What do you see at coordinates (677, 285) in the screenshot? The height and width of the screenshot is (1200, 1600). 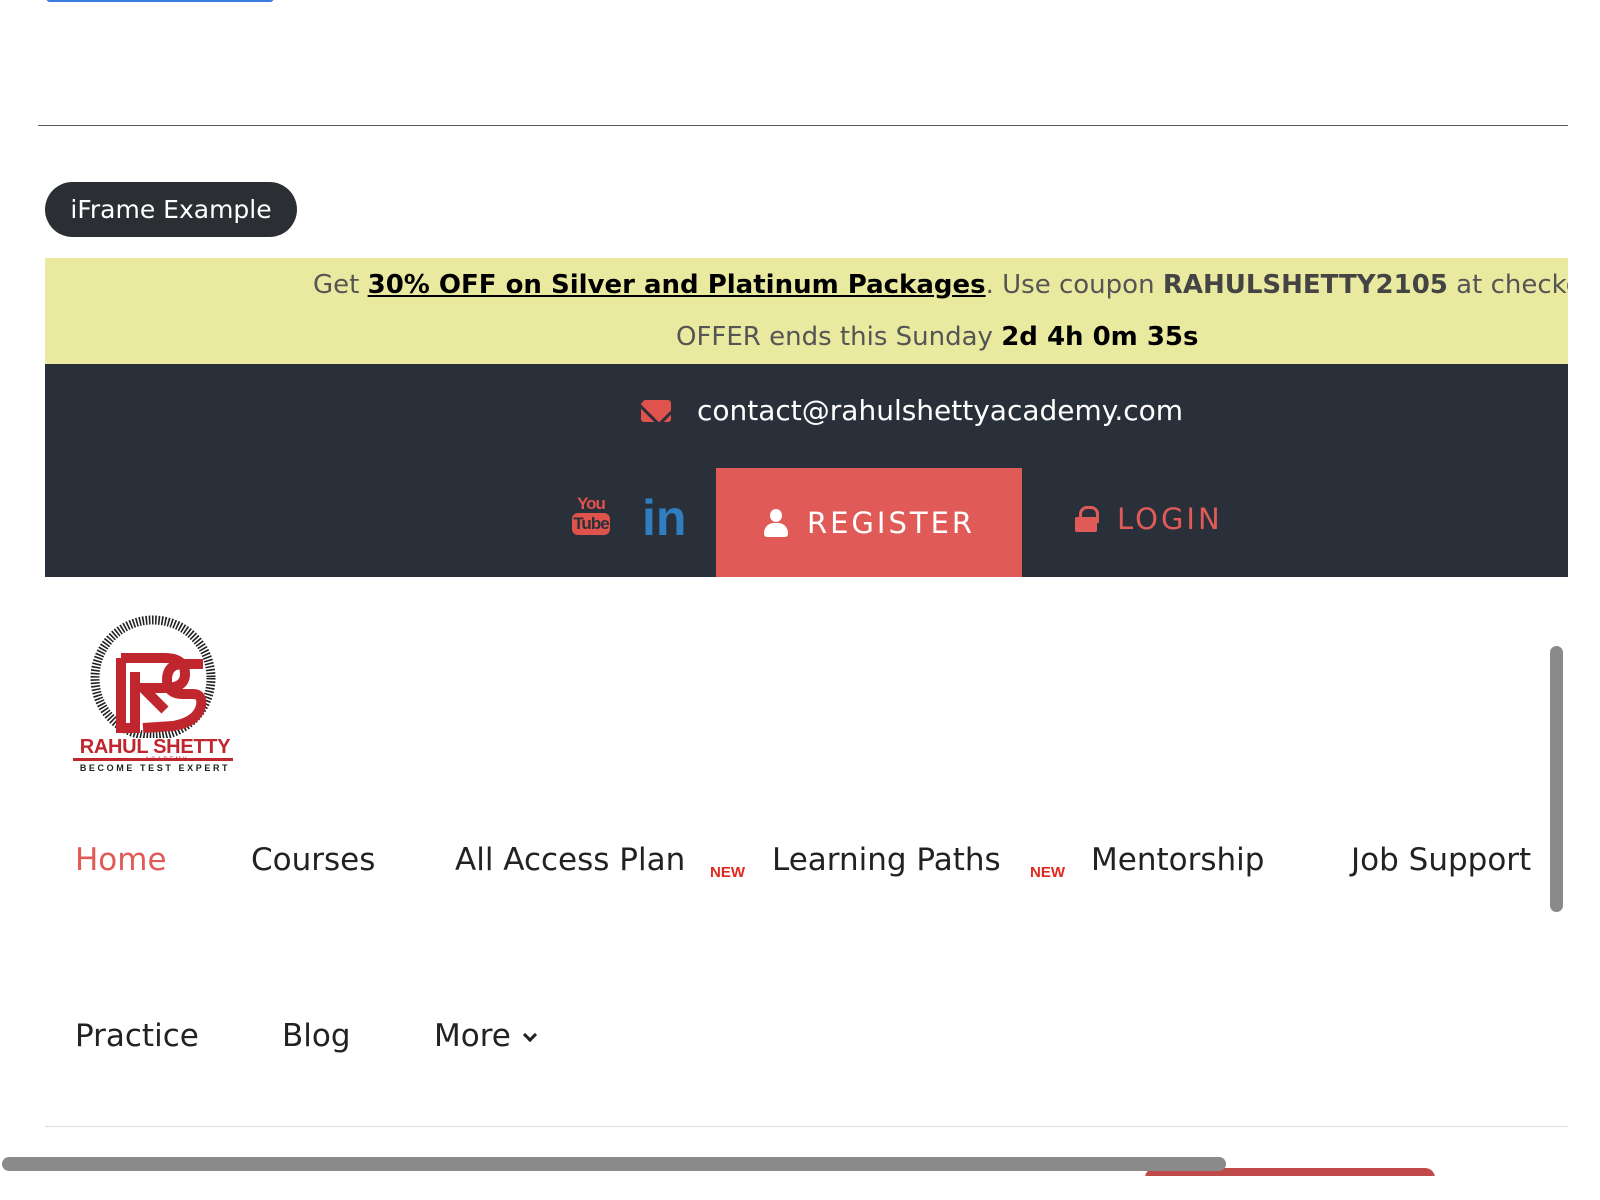 I see `promo-offer-link: 30% OFF on Silver and Platinum Packages` at bounding box center [677, 285].